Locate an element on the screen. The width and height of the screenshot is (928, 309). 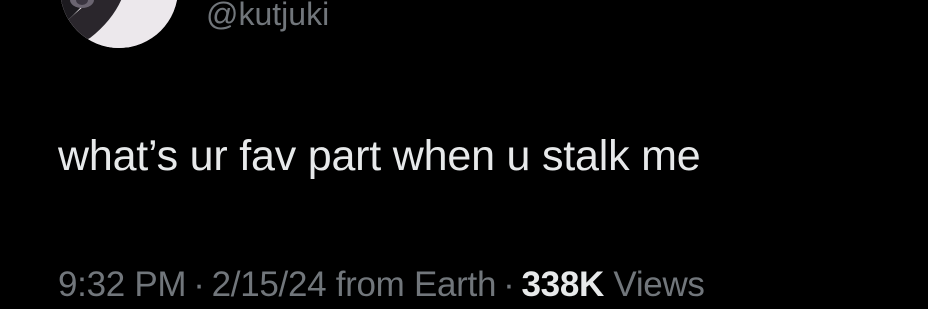
avatar is located at coordinates (119, 24).